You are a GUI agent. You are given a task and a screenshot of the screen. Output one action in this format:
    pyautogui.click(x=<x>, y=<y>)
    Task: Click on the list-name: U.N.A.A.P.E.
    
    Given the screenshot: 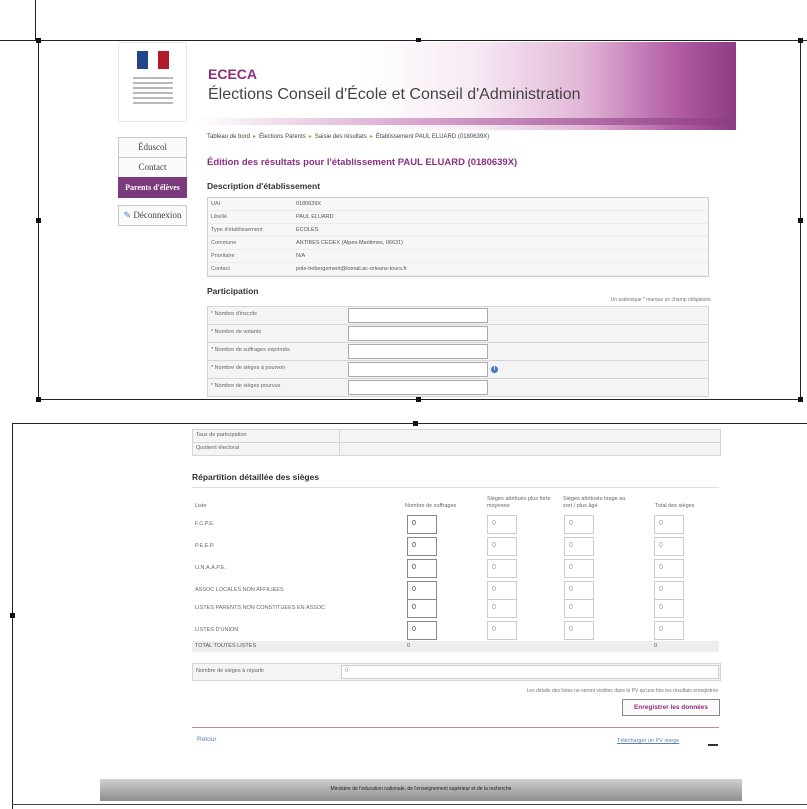 What is the action you would take?
    pyautogui.click(x=211, y=568)
    